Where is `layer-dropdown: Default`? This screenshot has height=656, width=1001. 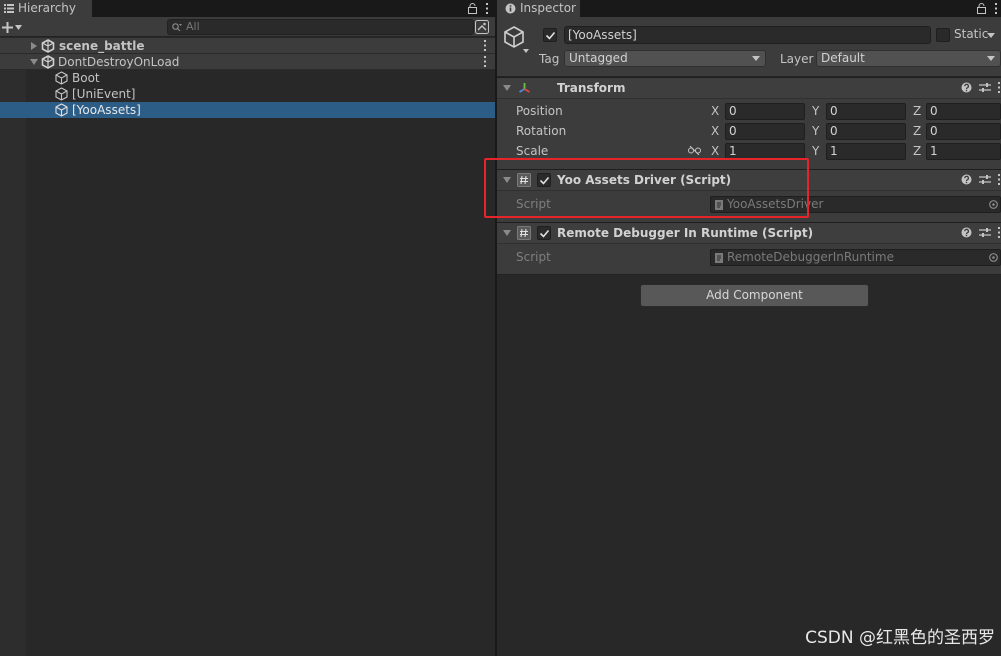
layer-dropdown: Default is located at coordinates (908, 58).